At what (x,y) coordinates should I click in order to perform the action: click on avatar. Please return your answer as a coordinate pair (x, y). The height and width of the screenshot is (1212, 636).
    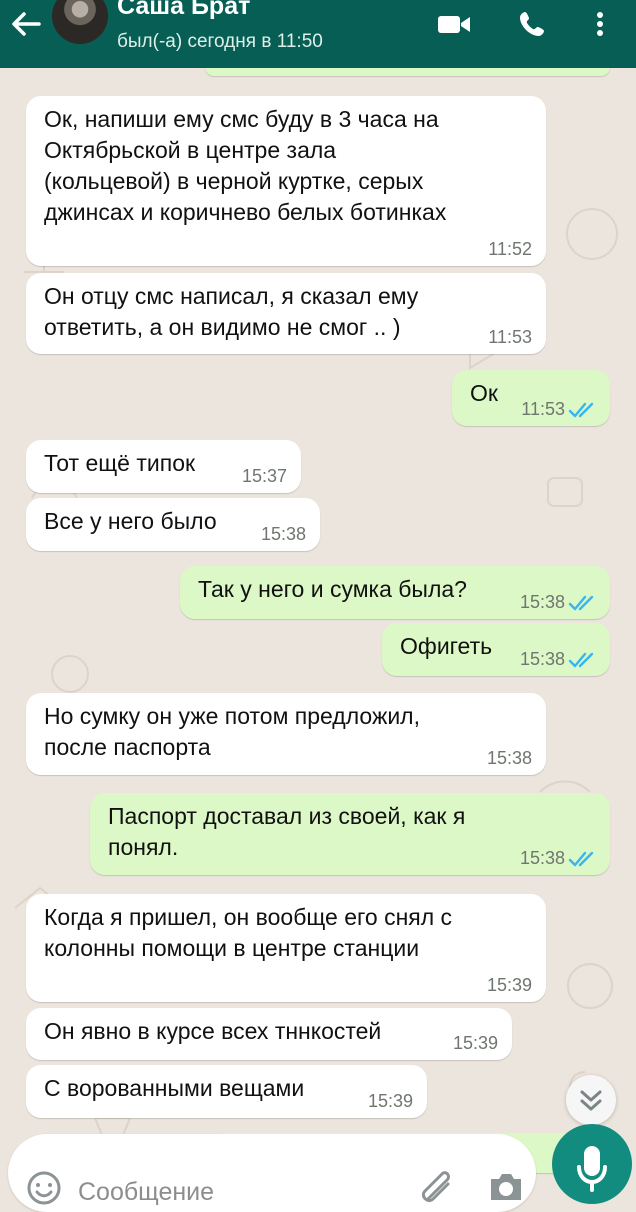
    Looking at the image, I should click on (80, 22).